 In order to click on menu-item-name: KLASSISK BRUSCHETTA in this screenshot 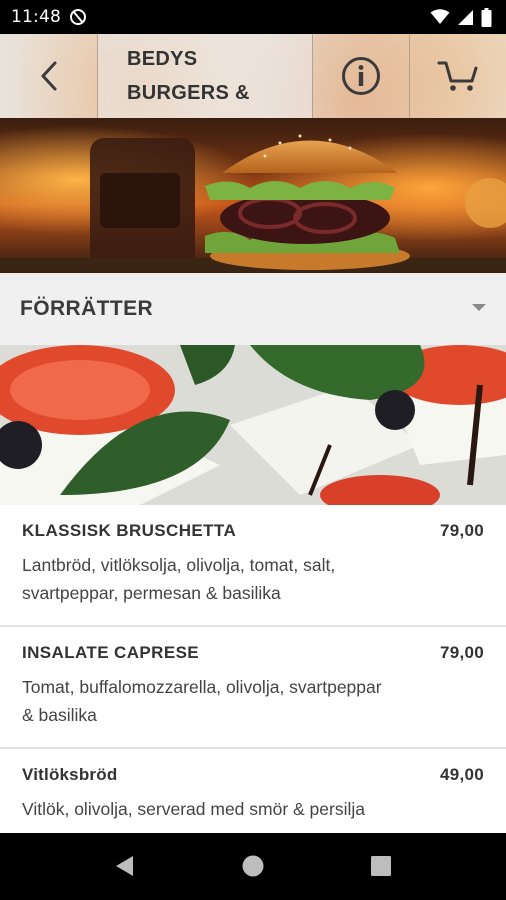, I will do `click(129, 530)`.